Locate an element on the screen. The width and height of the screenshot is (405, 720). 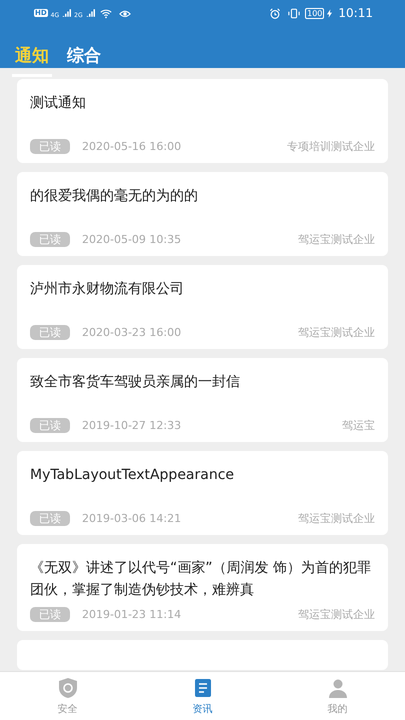
tab: 综合 is located at coordinates (84, 58).